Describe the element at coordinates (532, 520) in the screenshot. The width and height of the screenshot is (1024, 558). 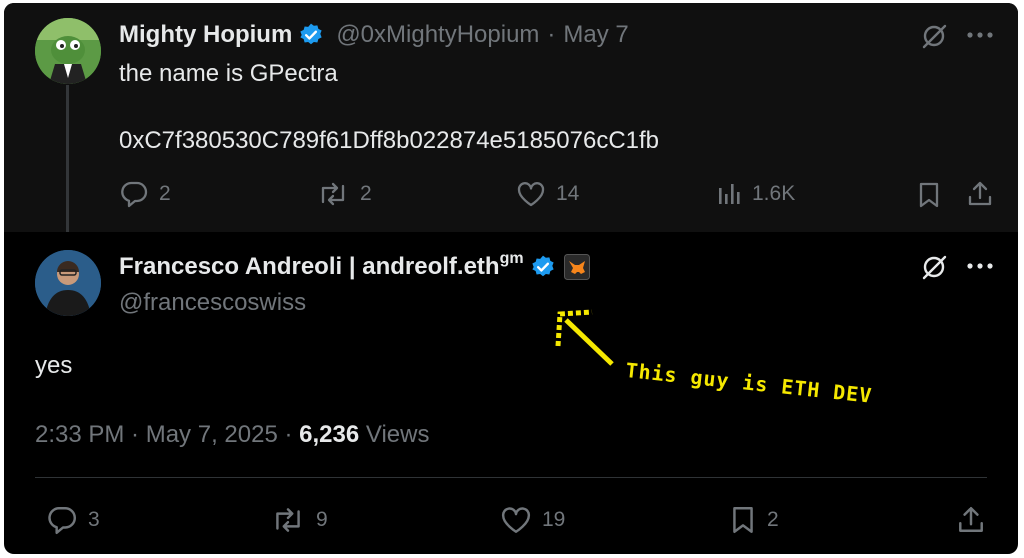
I see `like-button: 19` at that location.